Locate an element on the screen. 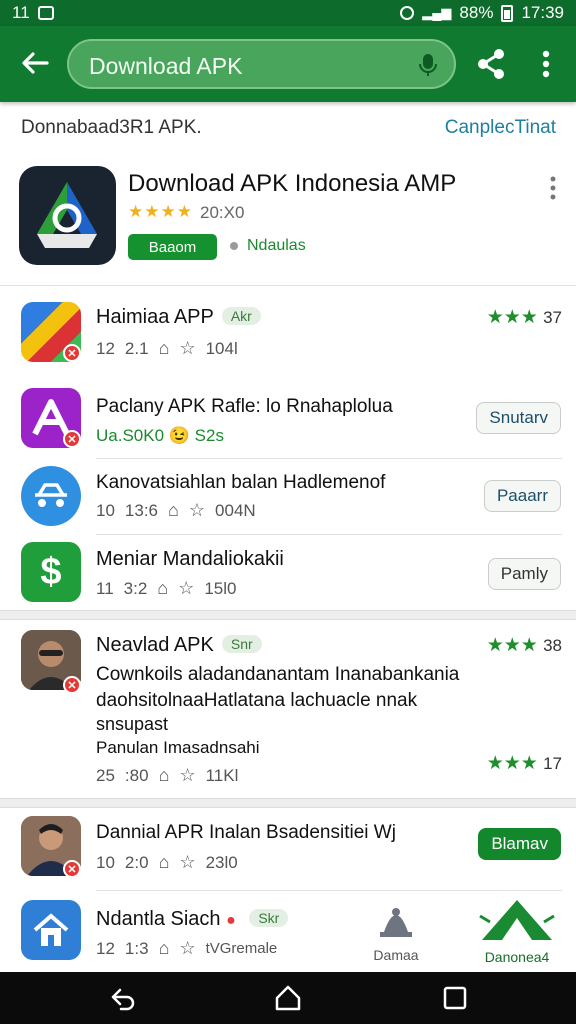 This screenshot has width=576, height=1024. search-query: Download APK is located at coordinates (166, 66).